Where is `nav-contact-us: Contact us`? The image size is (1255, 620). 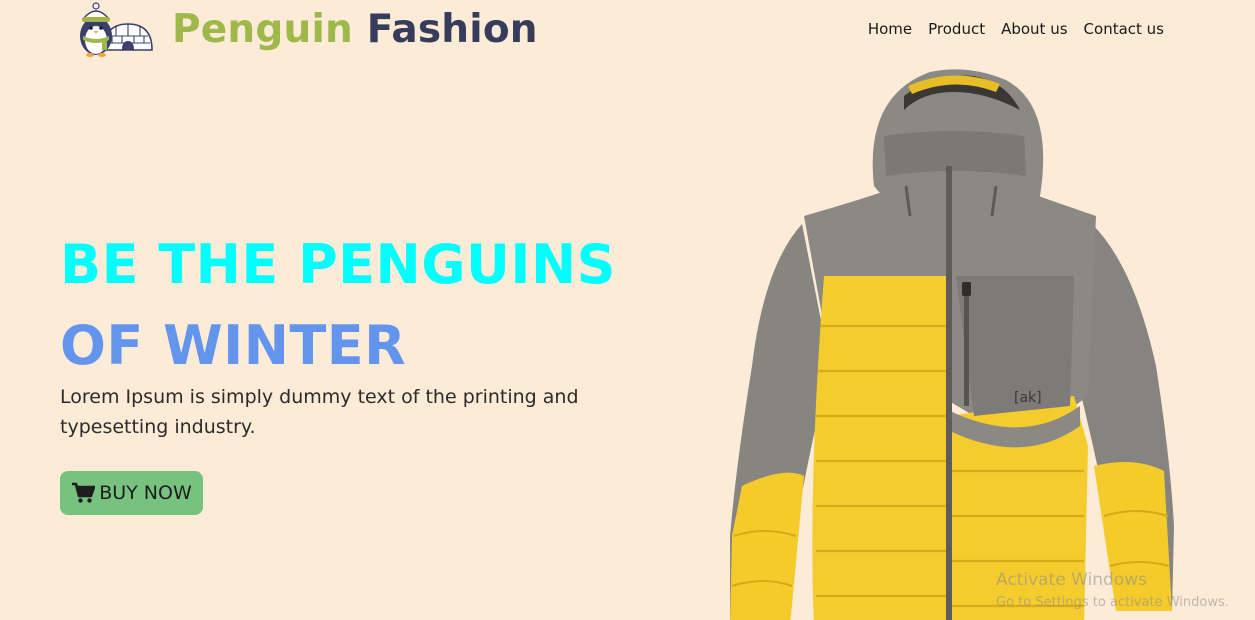 nav-contact-us: Contact us is located at coordinates (1124, 29).